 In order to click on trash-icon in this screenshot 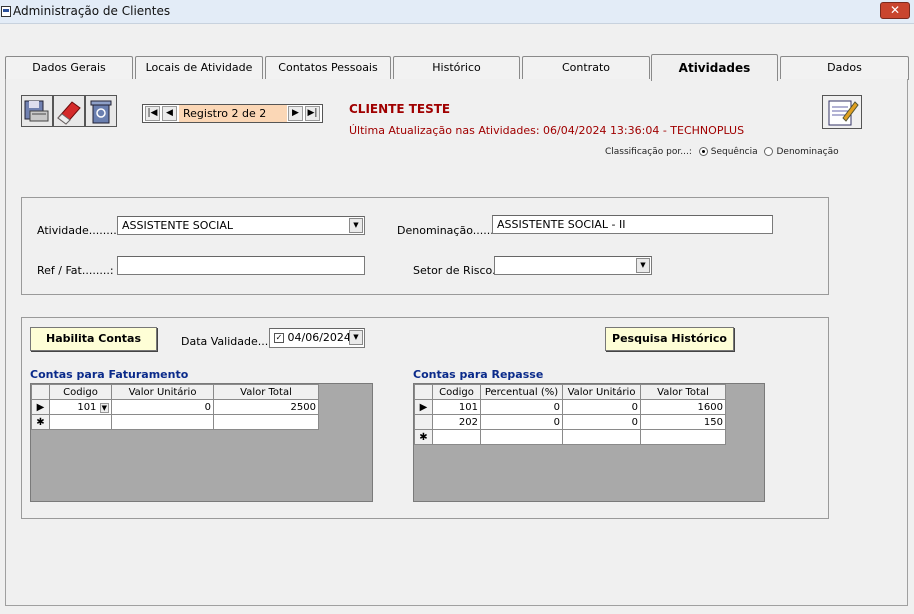, I will do `click(101, 112)`.